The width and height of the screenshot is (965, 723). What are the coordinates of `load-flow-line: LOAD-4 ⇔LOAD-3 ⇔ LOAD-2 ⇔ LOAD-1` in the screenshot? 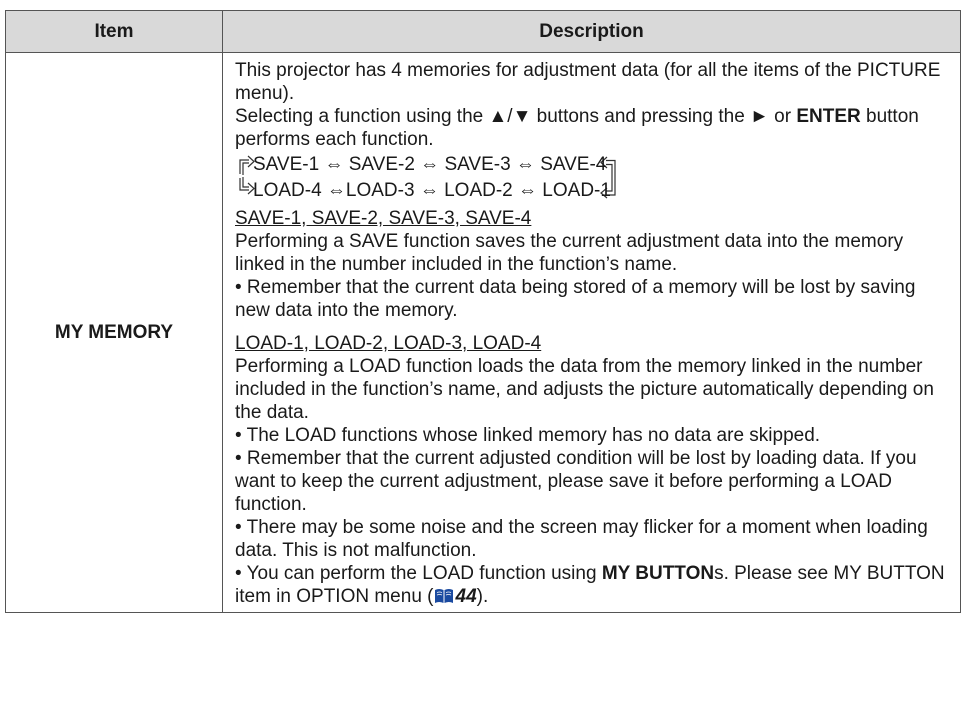 It's located at (432, 190).